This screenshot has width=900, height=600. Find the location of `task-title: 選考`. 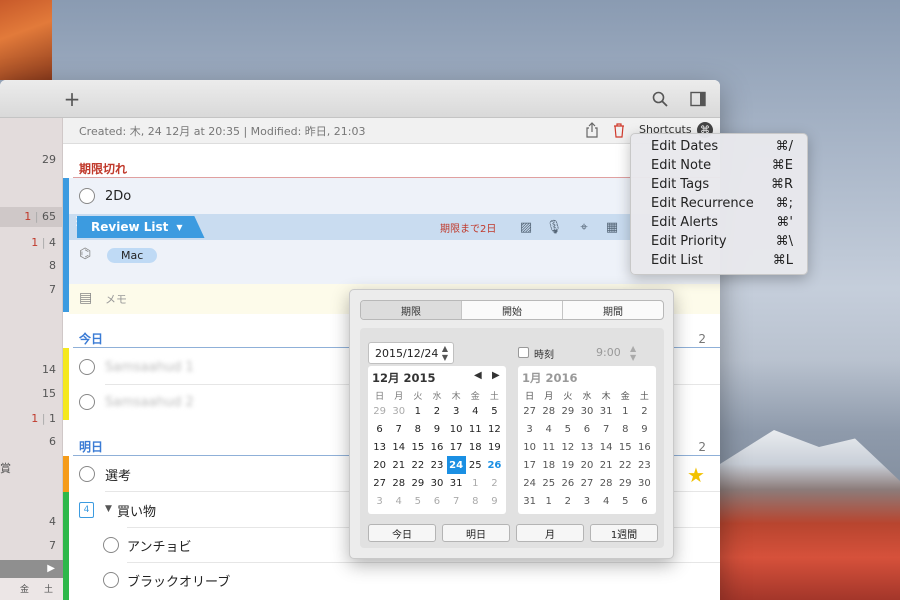

task-title: 選考 is located at coordinates (118, 474).